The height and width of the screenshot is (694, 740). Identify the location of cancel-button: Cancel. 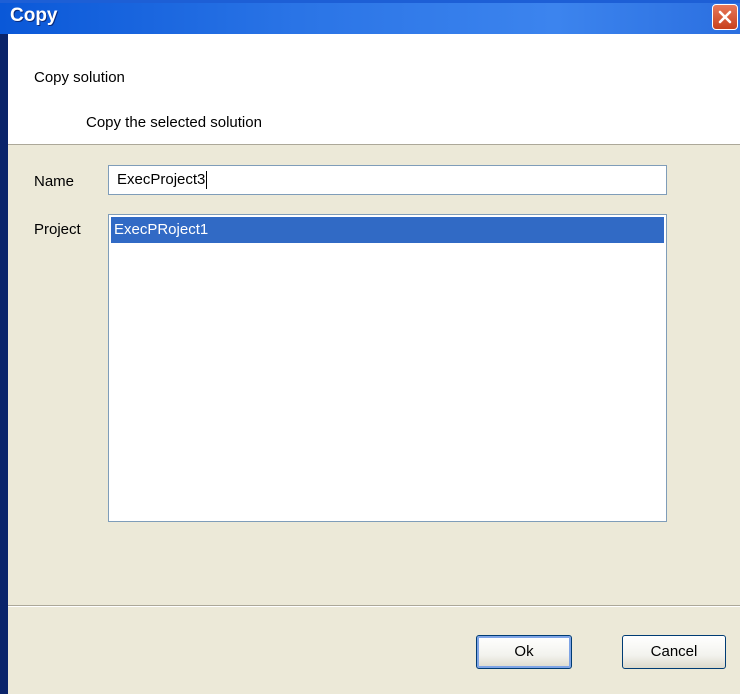
(674, 652).